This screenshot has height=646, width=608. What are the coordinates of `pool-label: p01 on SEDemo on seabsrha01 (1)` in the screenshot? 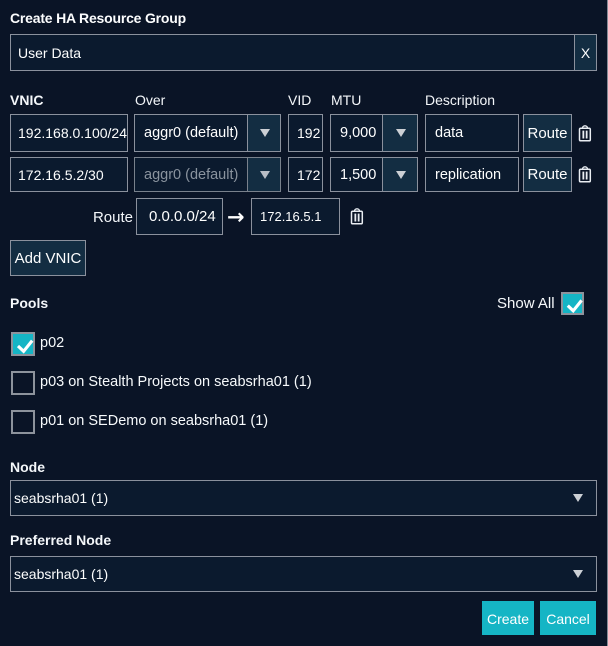 It's located at (154, 421).